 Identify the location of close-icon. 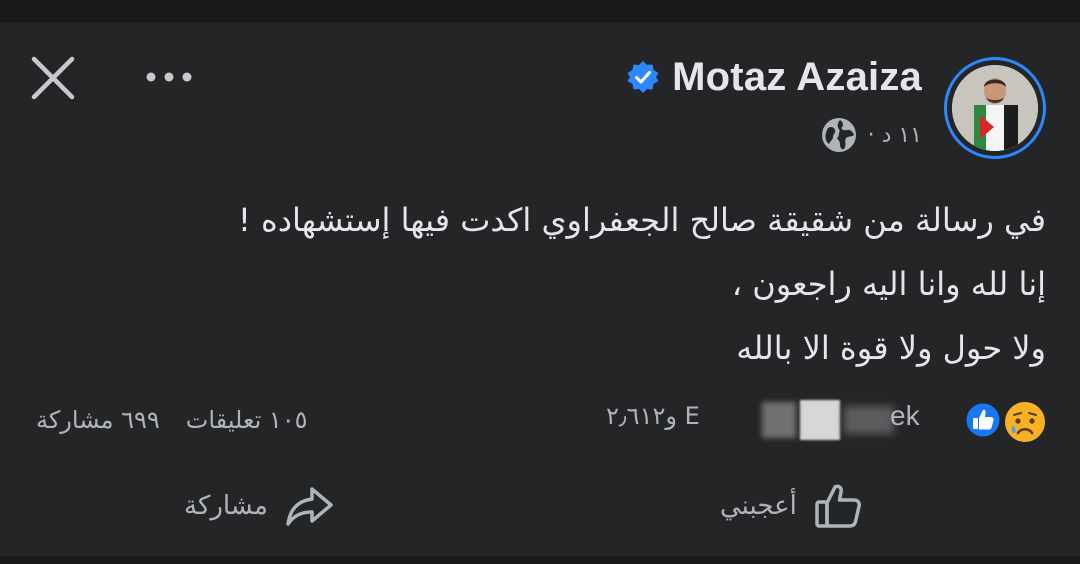
(53, 78).